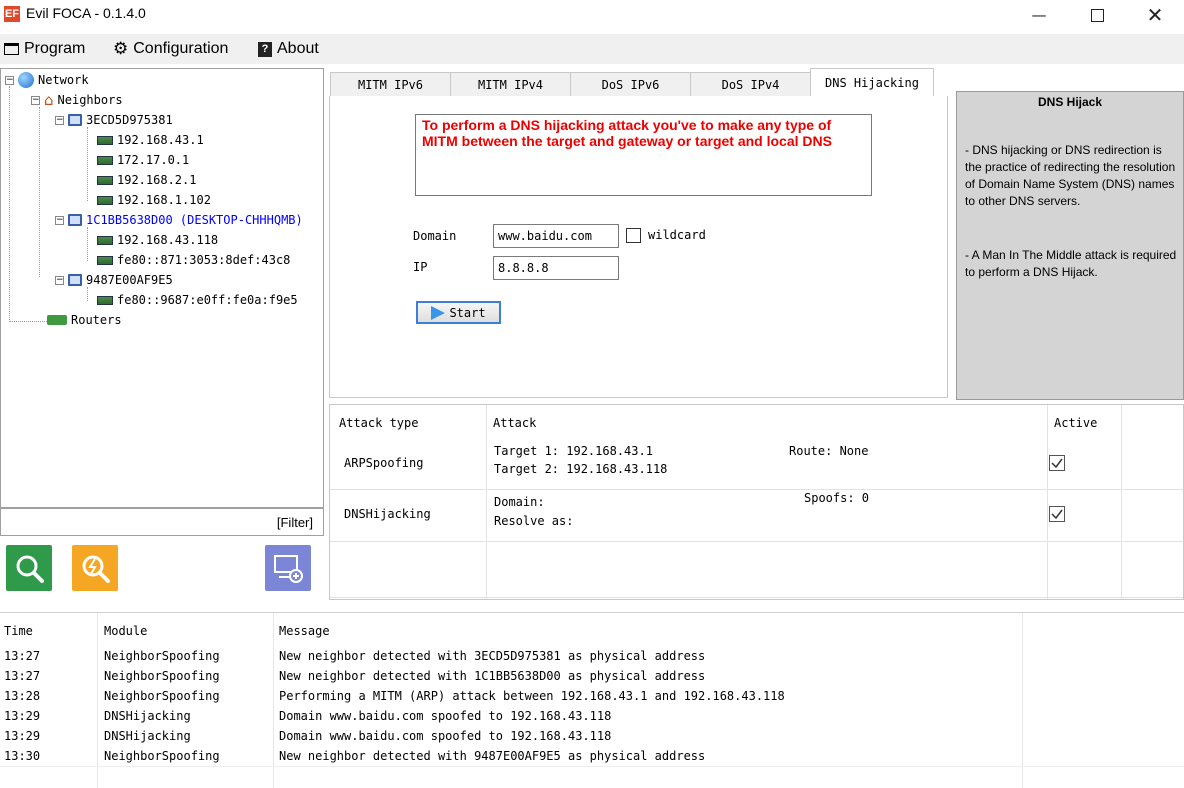 This screenshot has width=1184, height=788. Describe the element at coordinates (581, 469) in the screenshot. I see `attack-detail-line: Target 2: 192.168.43.118` at that location.